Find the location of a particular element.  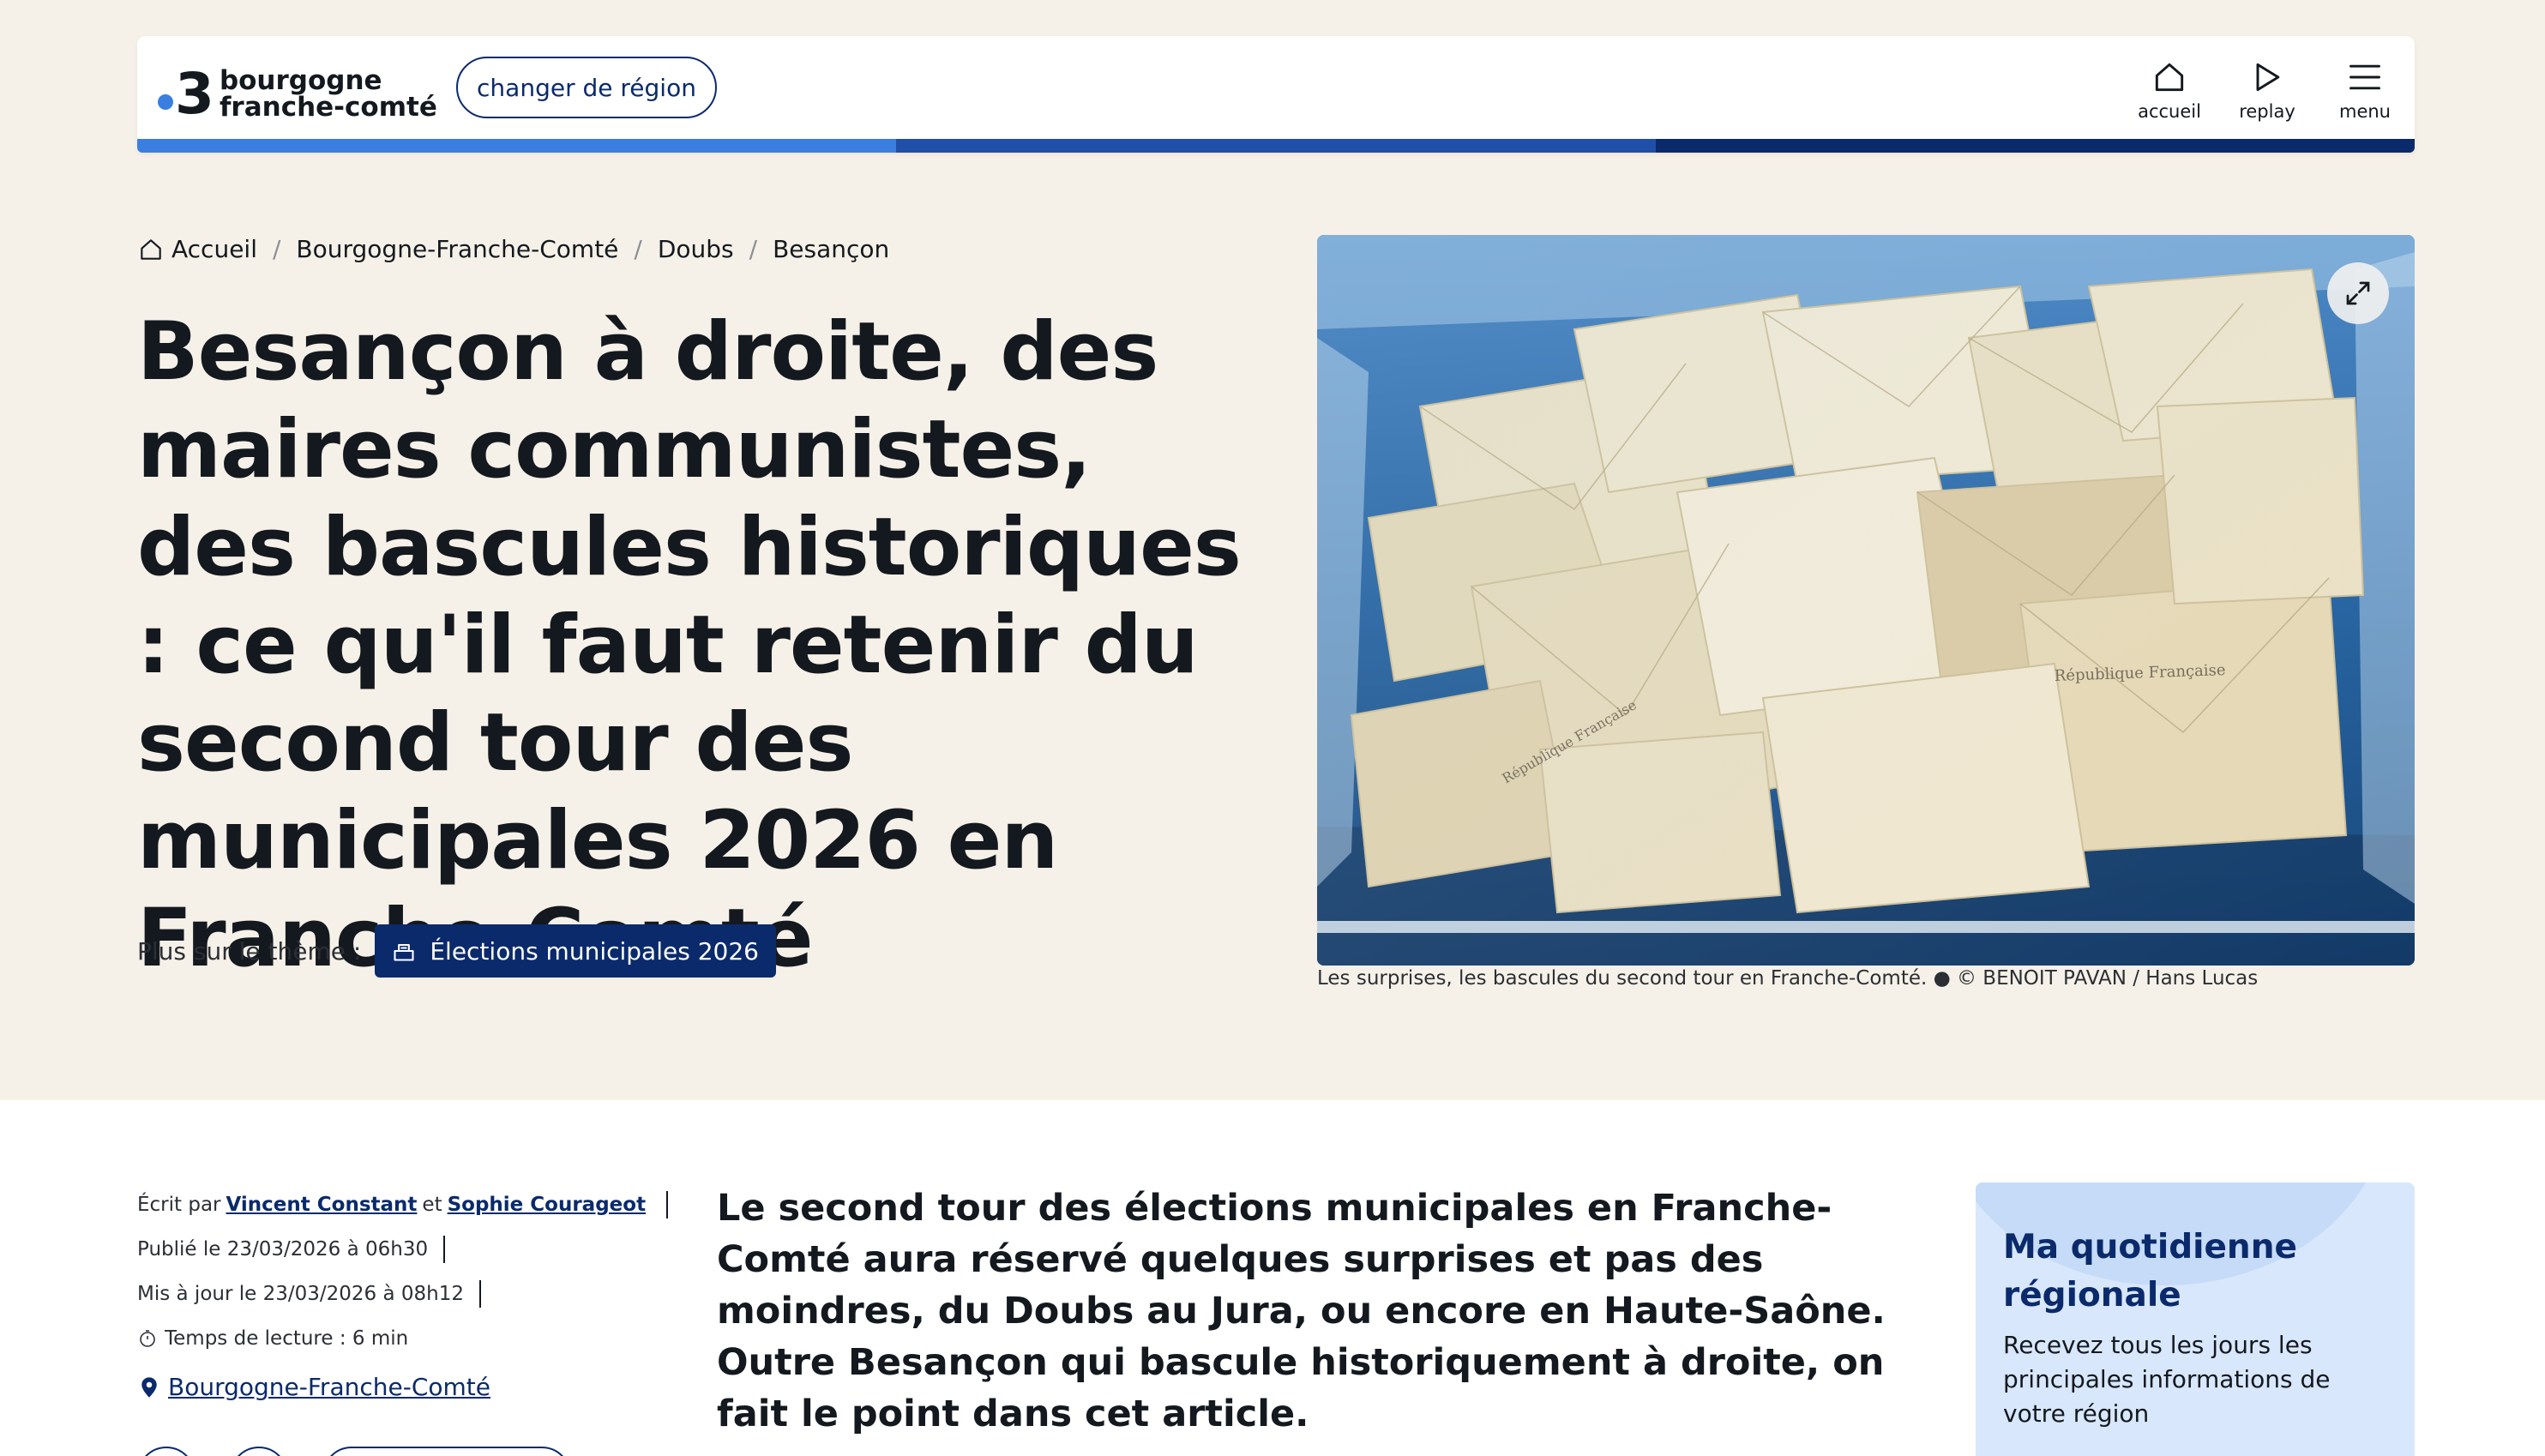

location-link: Bourgogne-Franche-Comté is located at coordinates (314, 1387).